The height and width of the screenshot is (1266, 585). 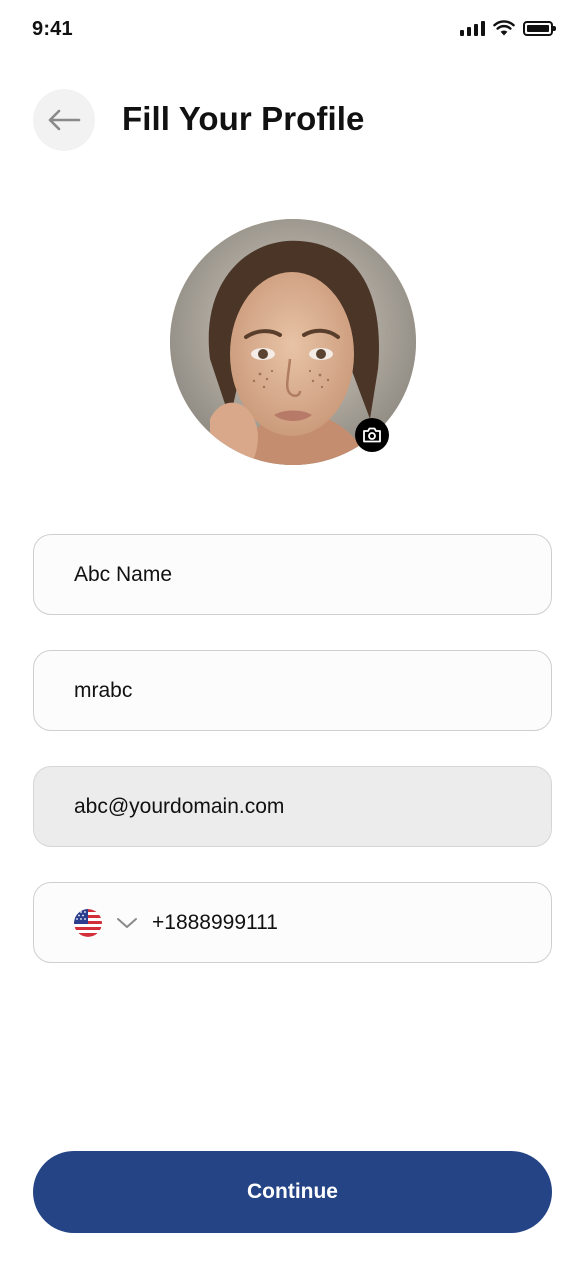 I want to click on signal-icon, so click(x=472, y=28).